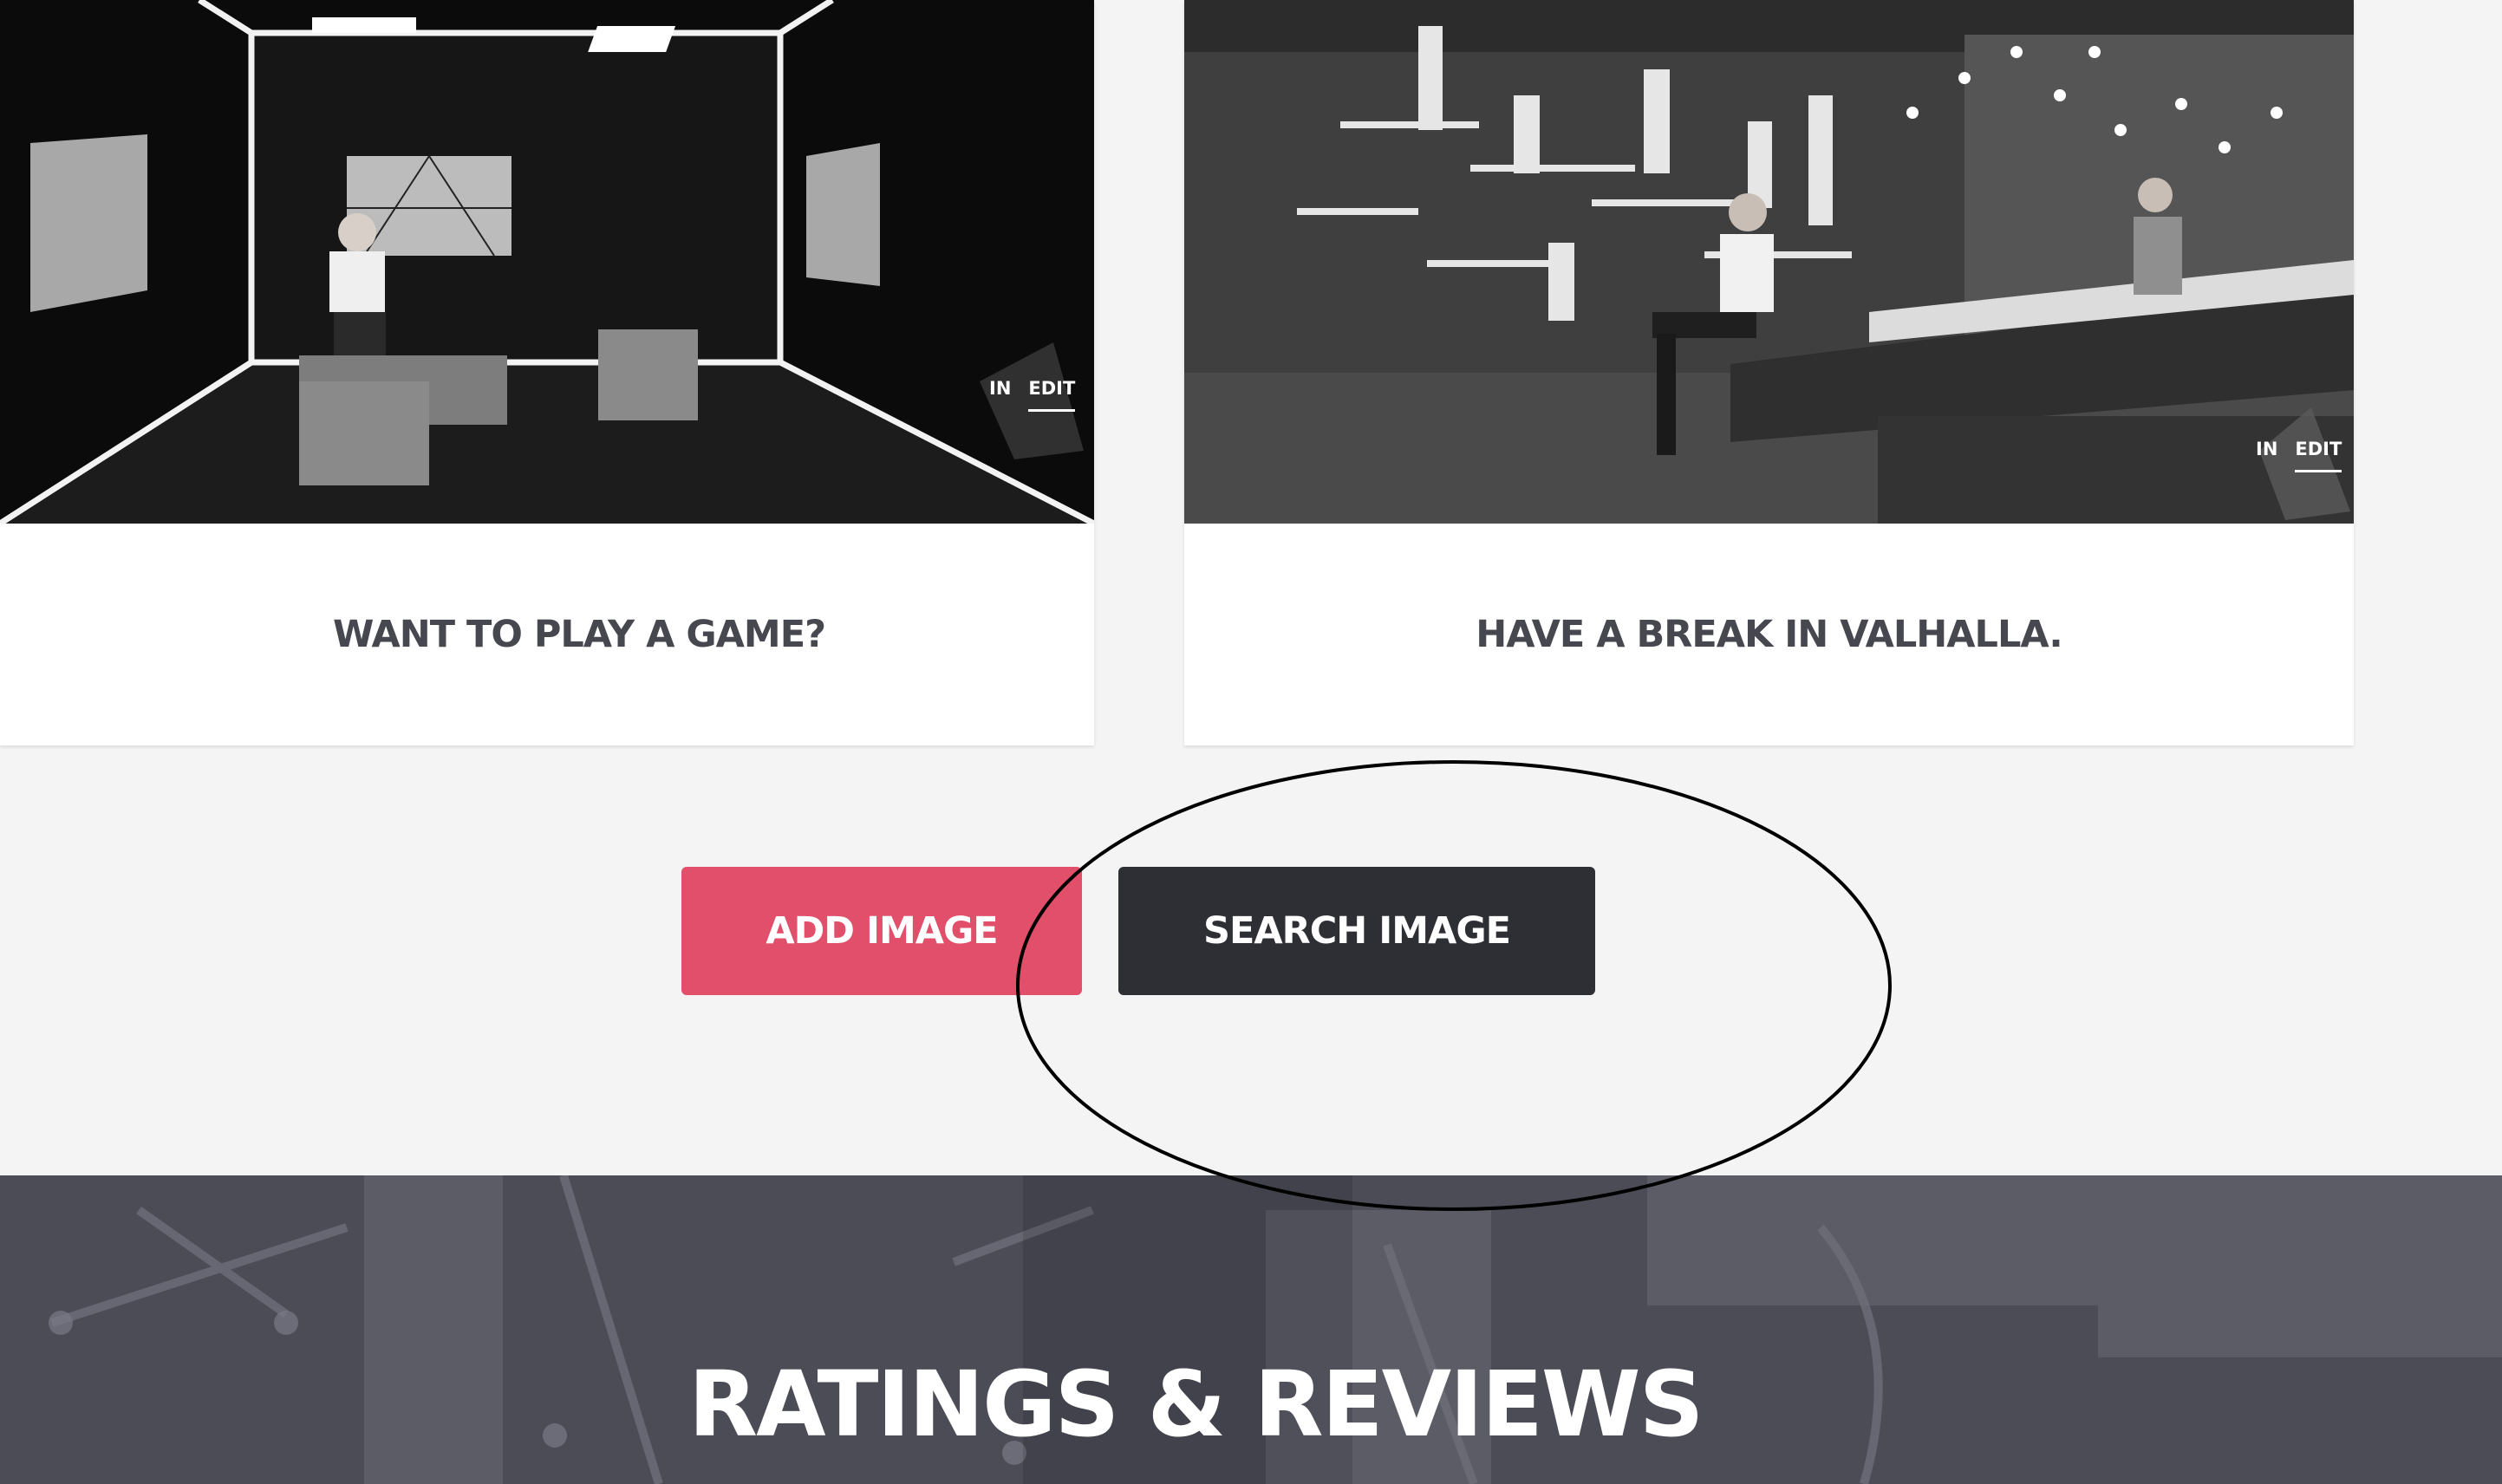 This screenshot has height=1484, width=2502. What do you see at coordinates (1769, 634) in the screenshot?
I see `card-title-valhalla: HAVE A BREAK IN VALHALLA.` at bounding box center [1769, 634].